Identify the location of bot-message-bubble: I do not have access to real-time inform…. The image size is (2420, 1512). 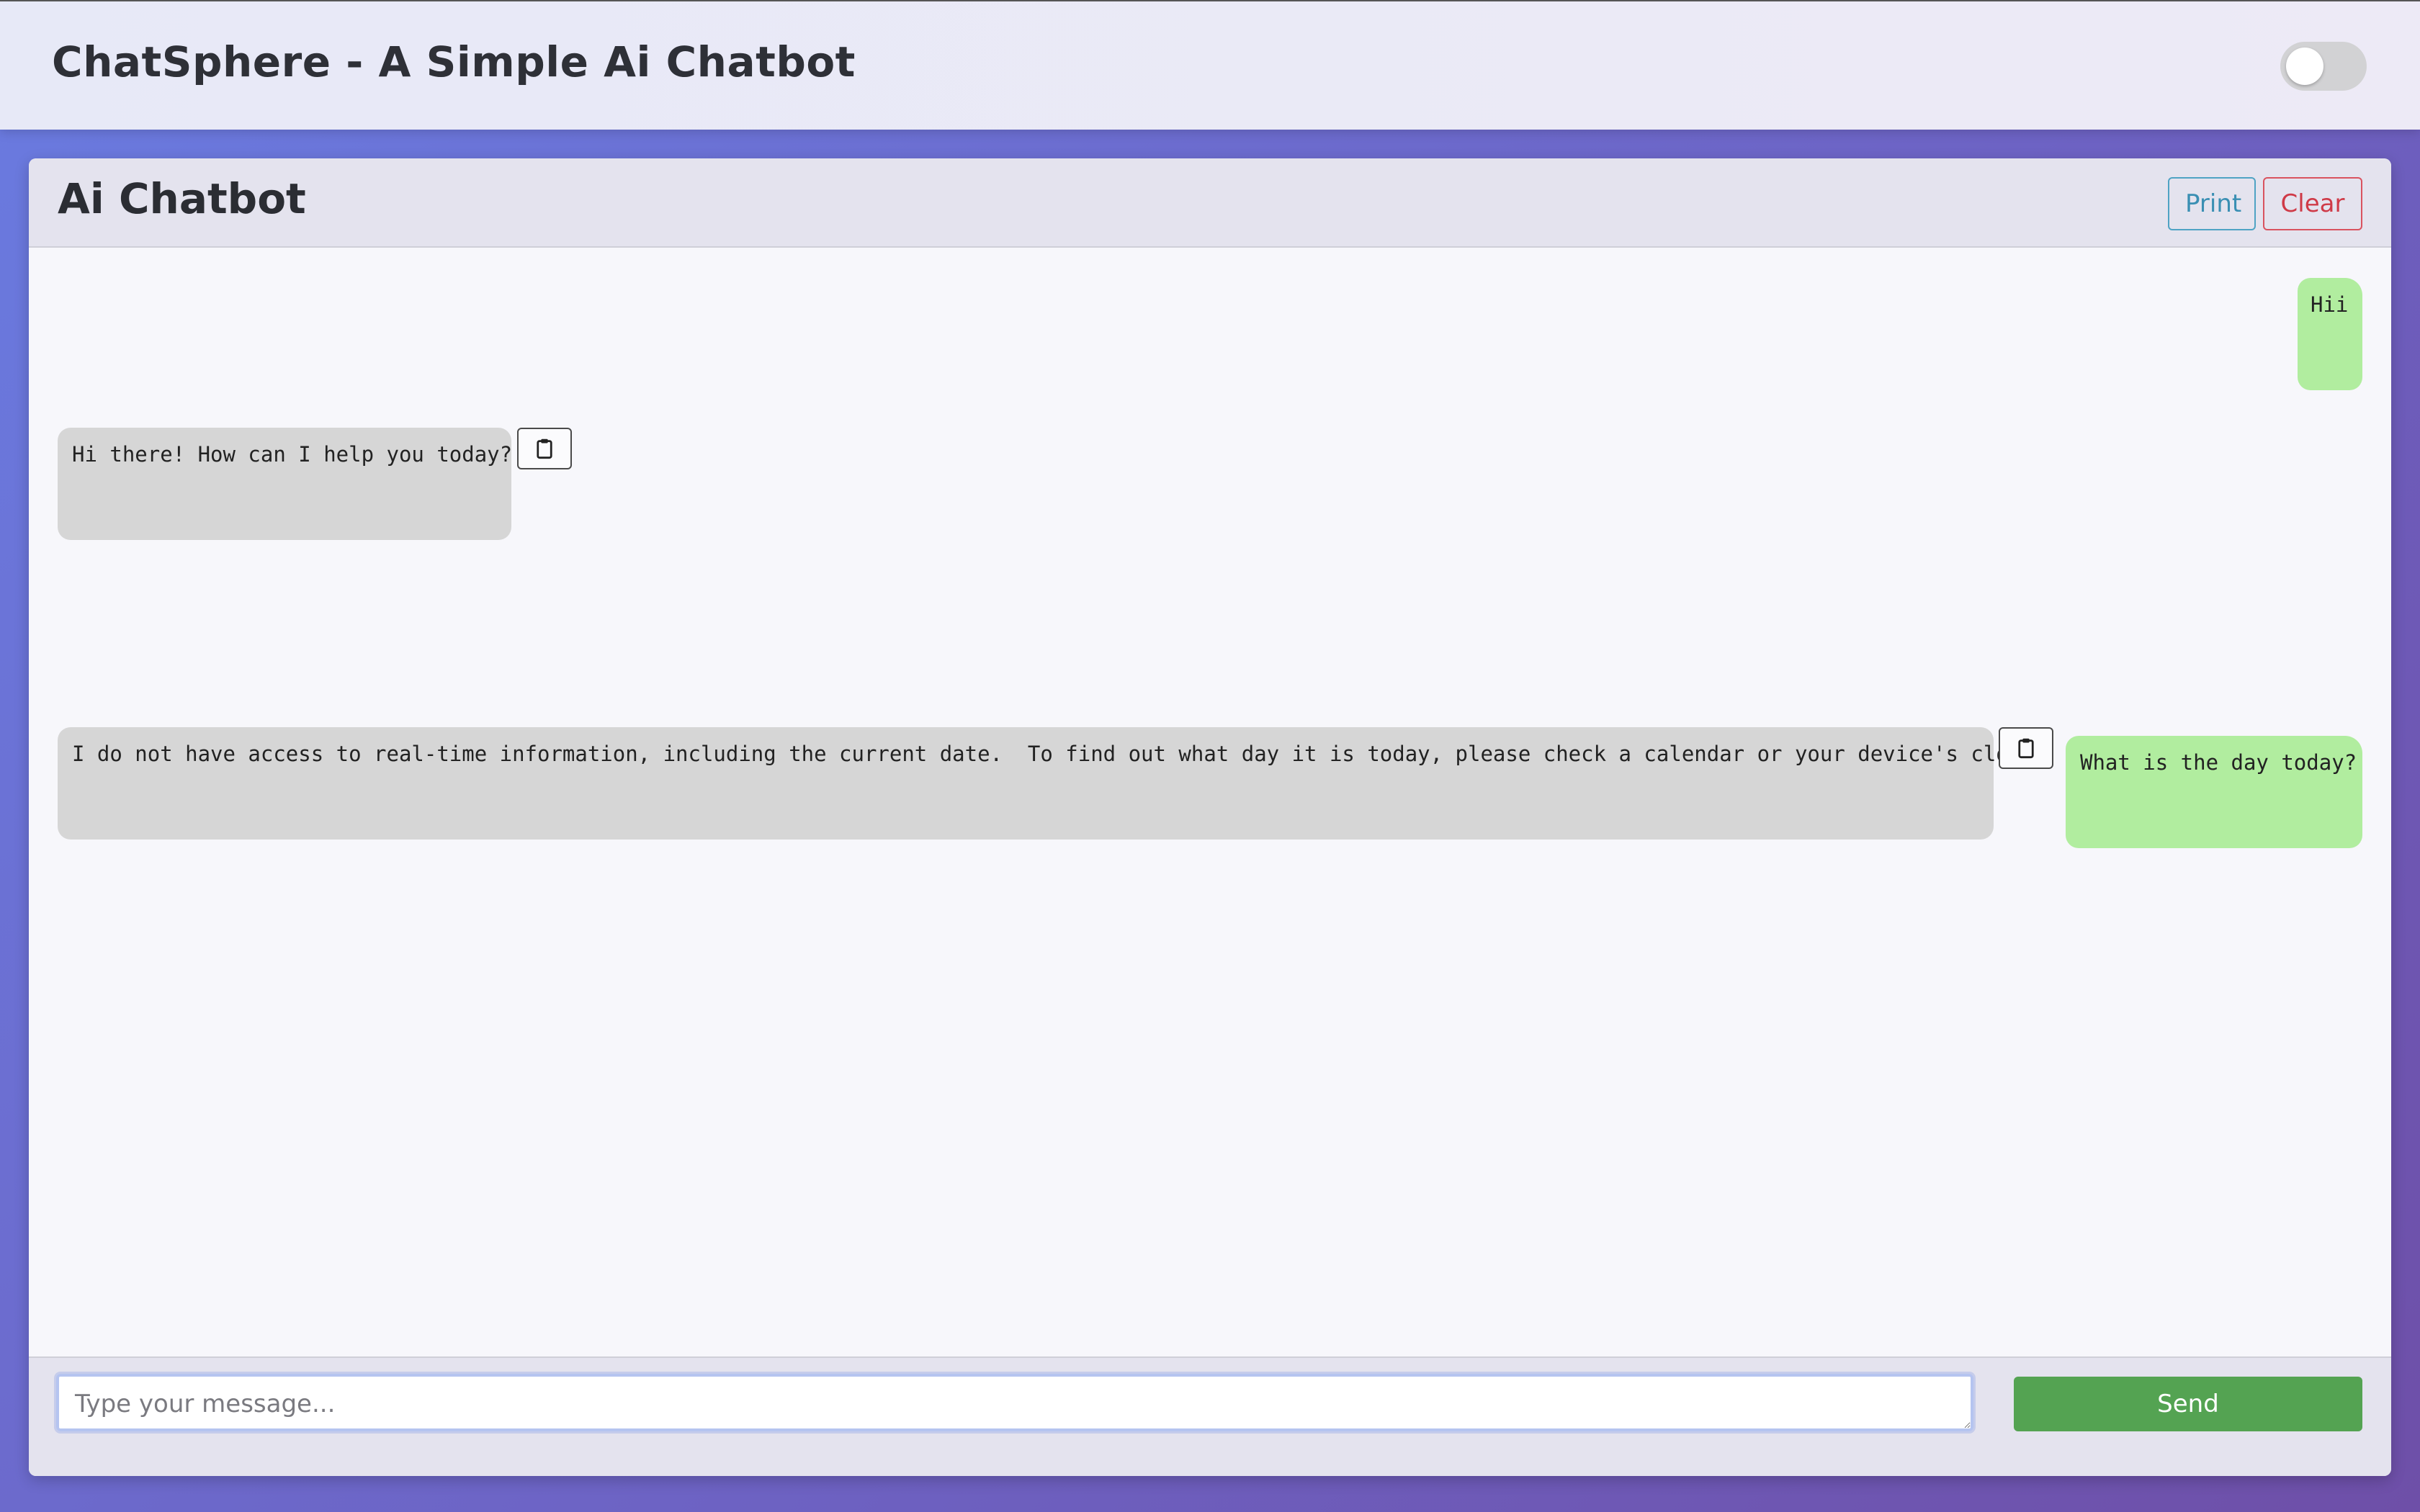
(1052, 783).